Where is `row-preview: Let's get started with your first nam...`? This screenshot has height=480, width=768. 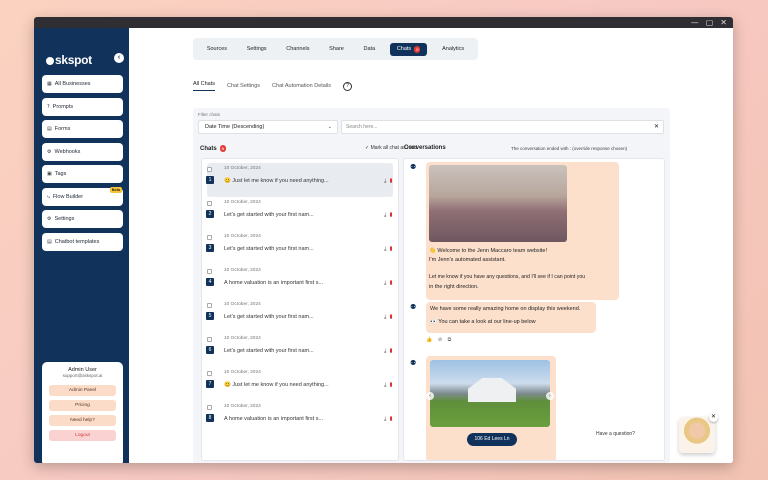 row-preview: Let's get started with your first nam... is located at coordinates (269, 249).